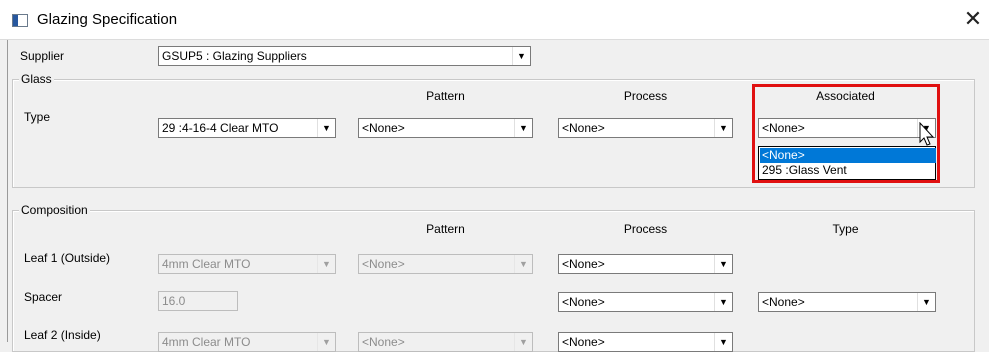  I want to click on glass-process-combo: <None> ▼, so click(645, 128).